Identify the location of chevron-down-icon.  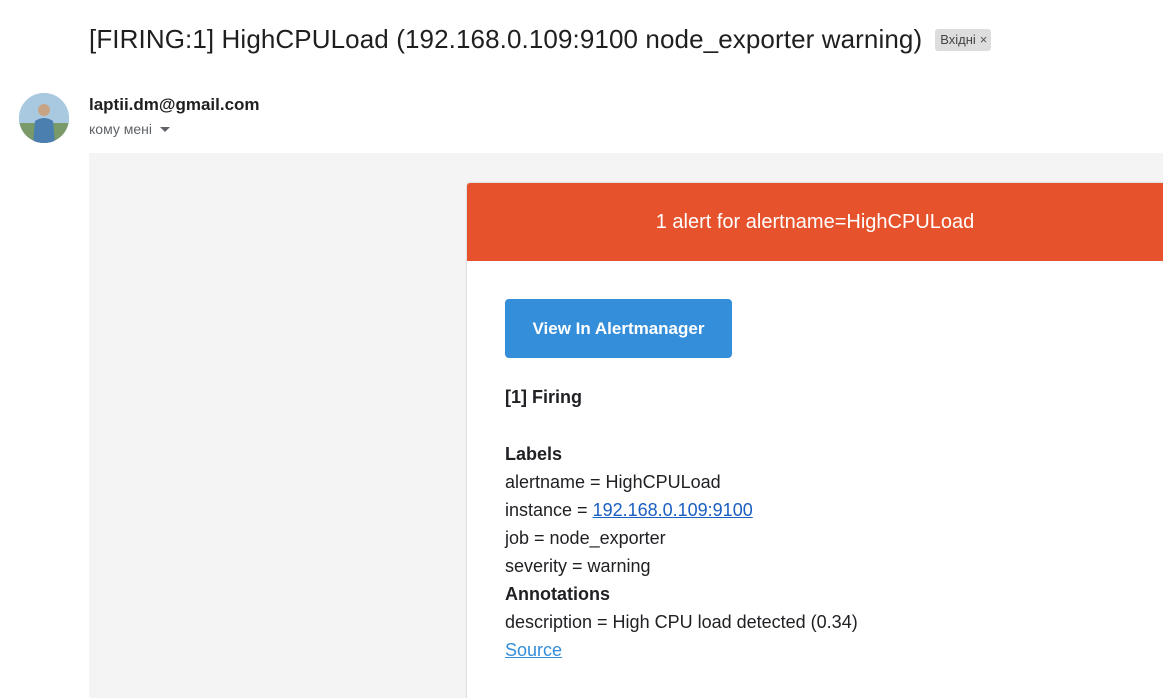
(165, 129).